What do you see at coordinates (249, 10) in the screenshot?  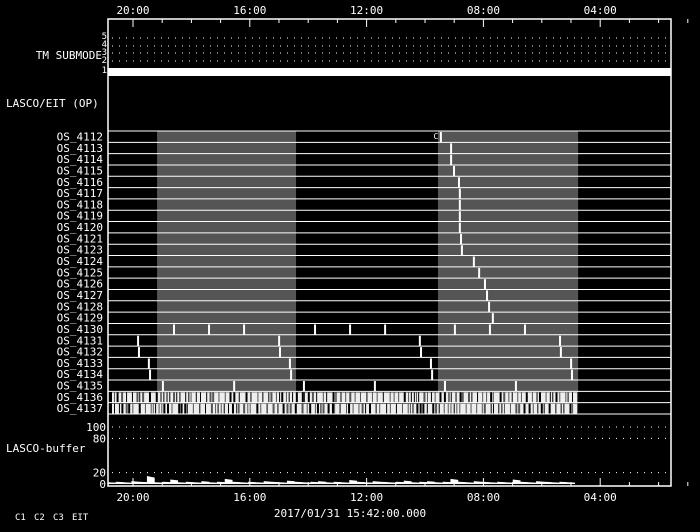 I see `time-tick-label-top: 16:00` at bounding box center [249, 10].